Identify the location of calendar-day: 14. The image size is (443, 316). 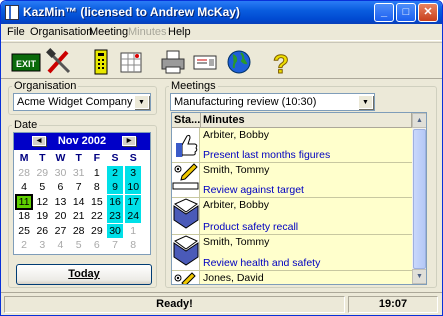
(79, 202).